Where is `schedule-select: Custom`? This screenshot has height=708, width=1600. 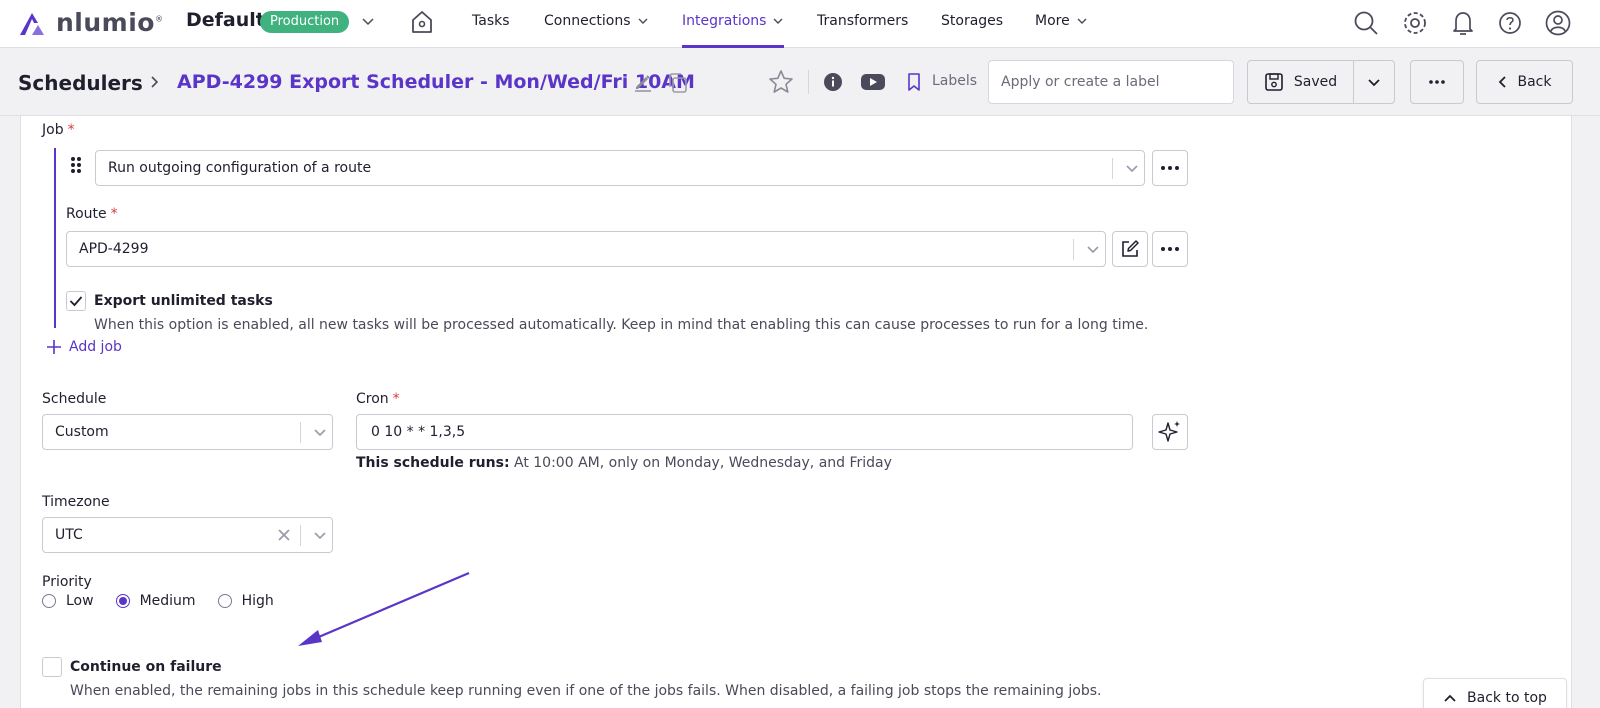 schedule-select: Custom is located at coordinates (187, 432).